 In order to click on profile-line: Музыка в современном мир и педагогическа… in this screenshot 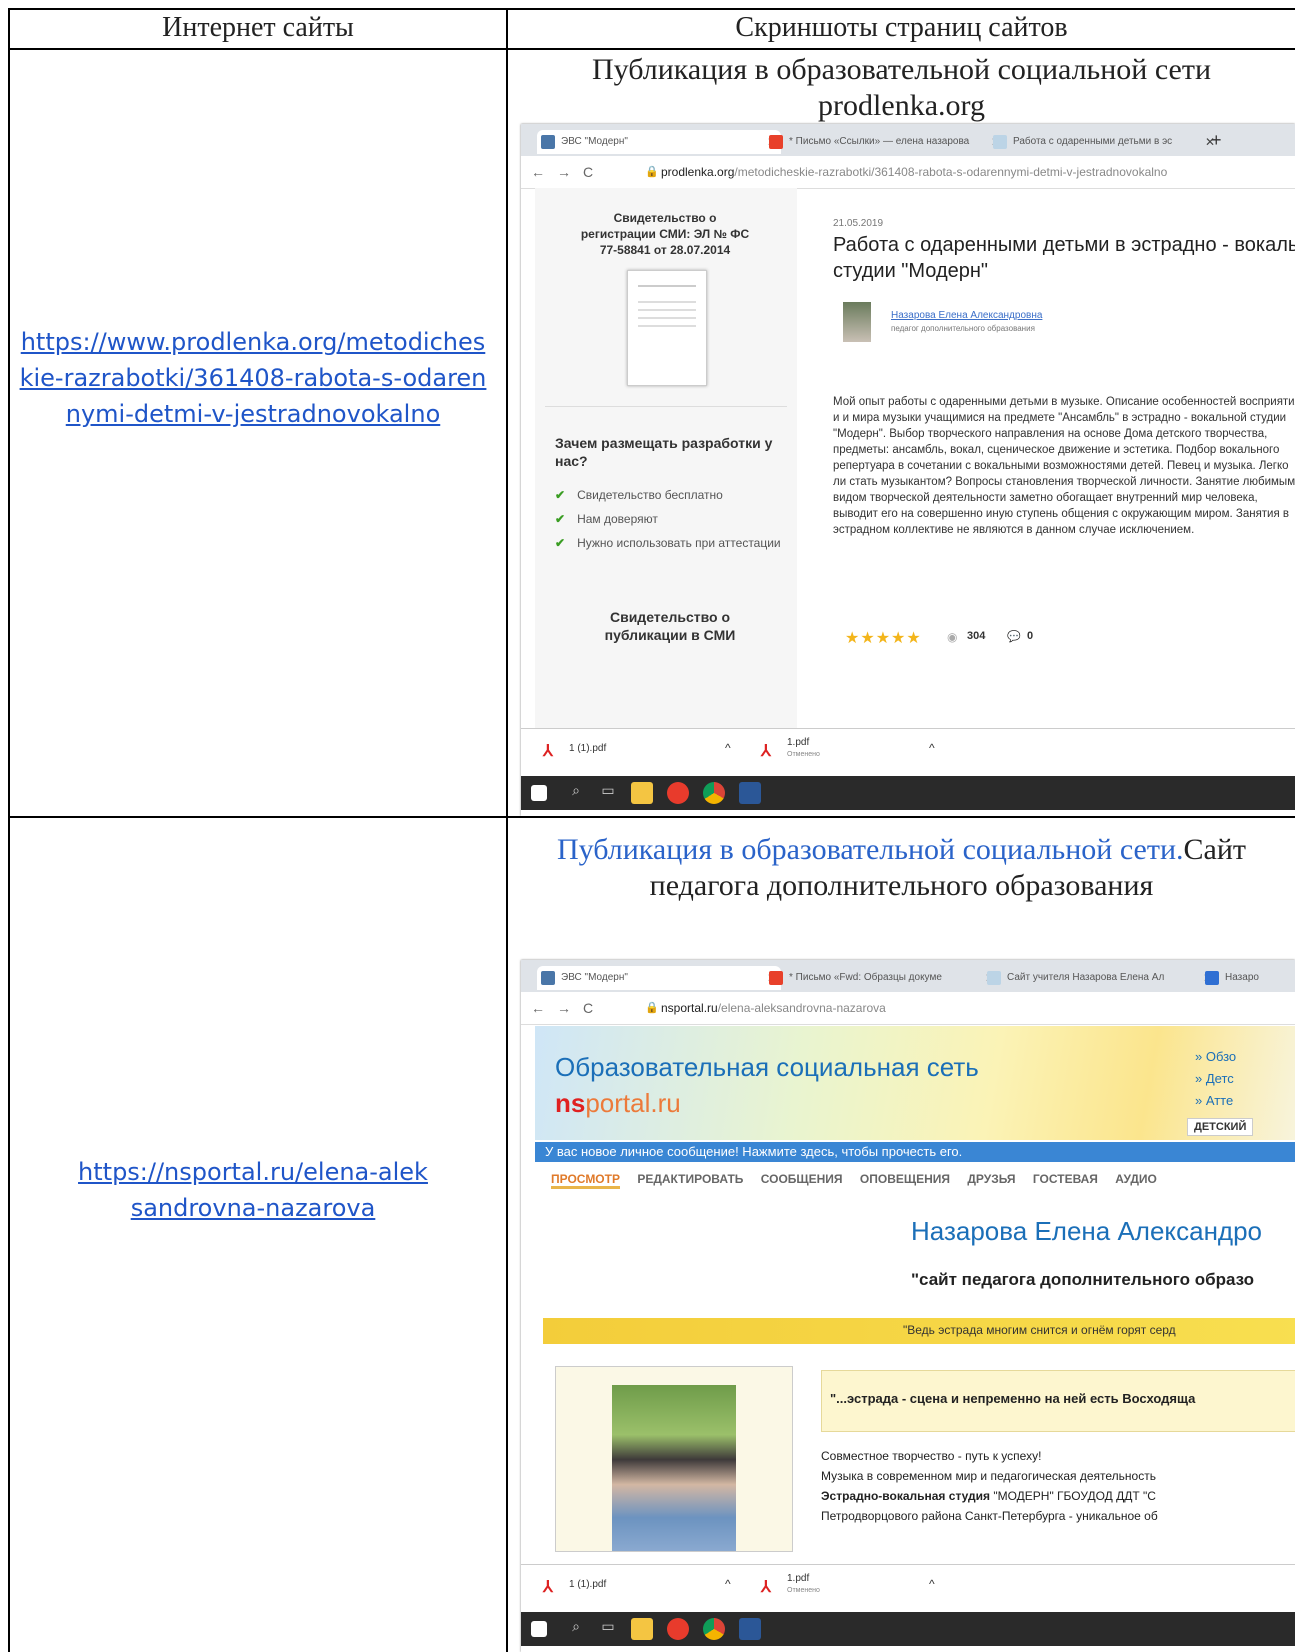, I will do `click(988, 1476)`.